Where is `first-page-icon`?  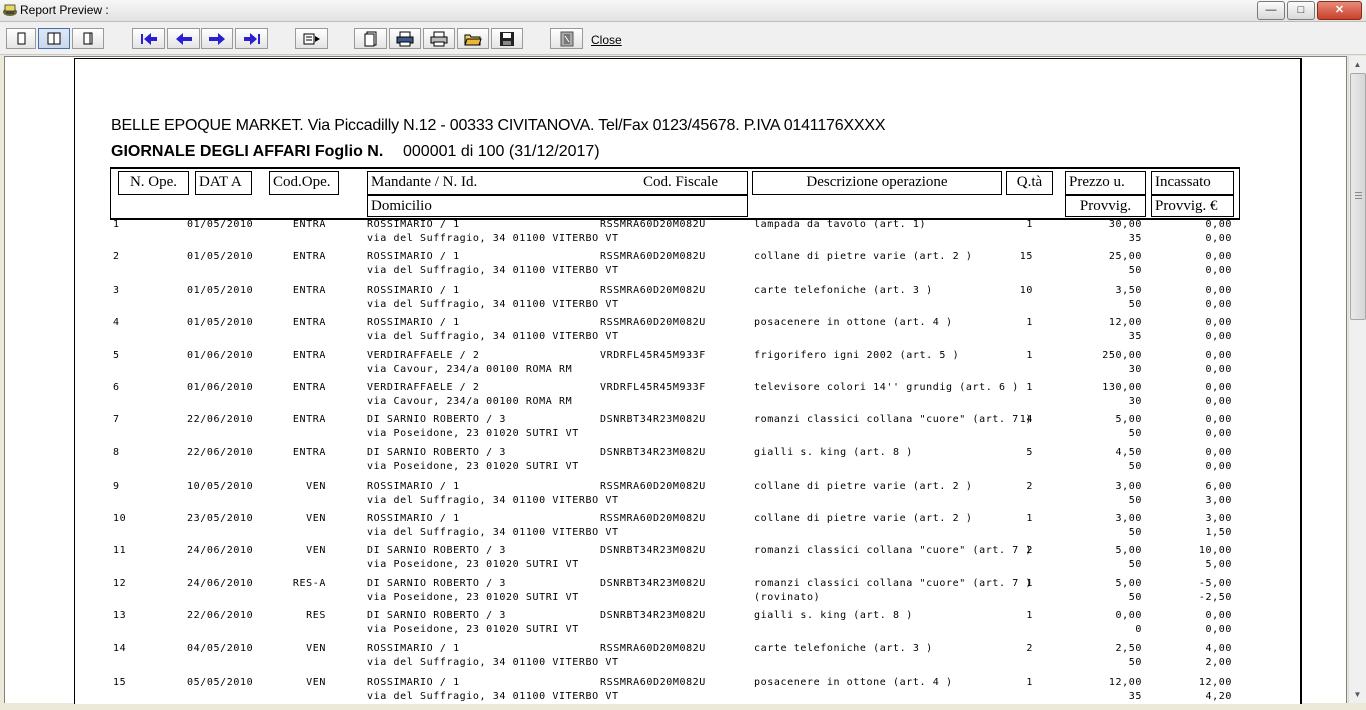 first-page-icon is located at coordinates (148, 38).